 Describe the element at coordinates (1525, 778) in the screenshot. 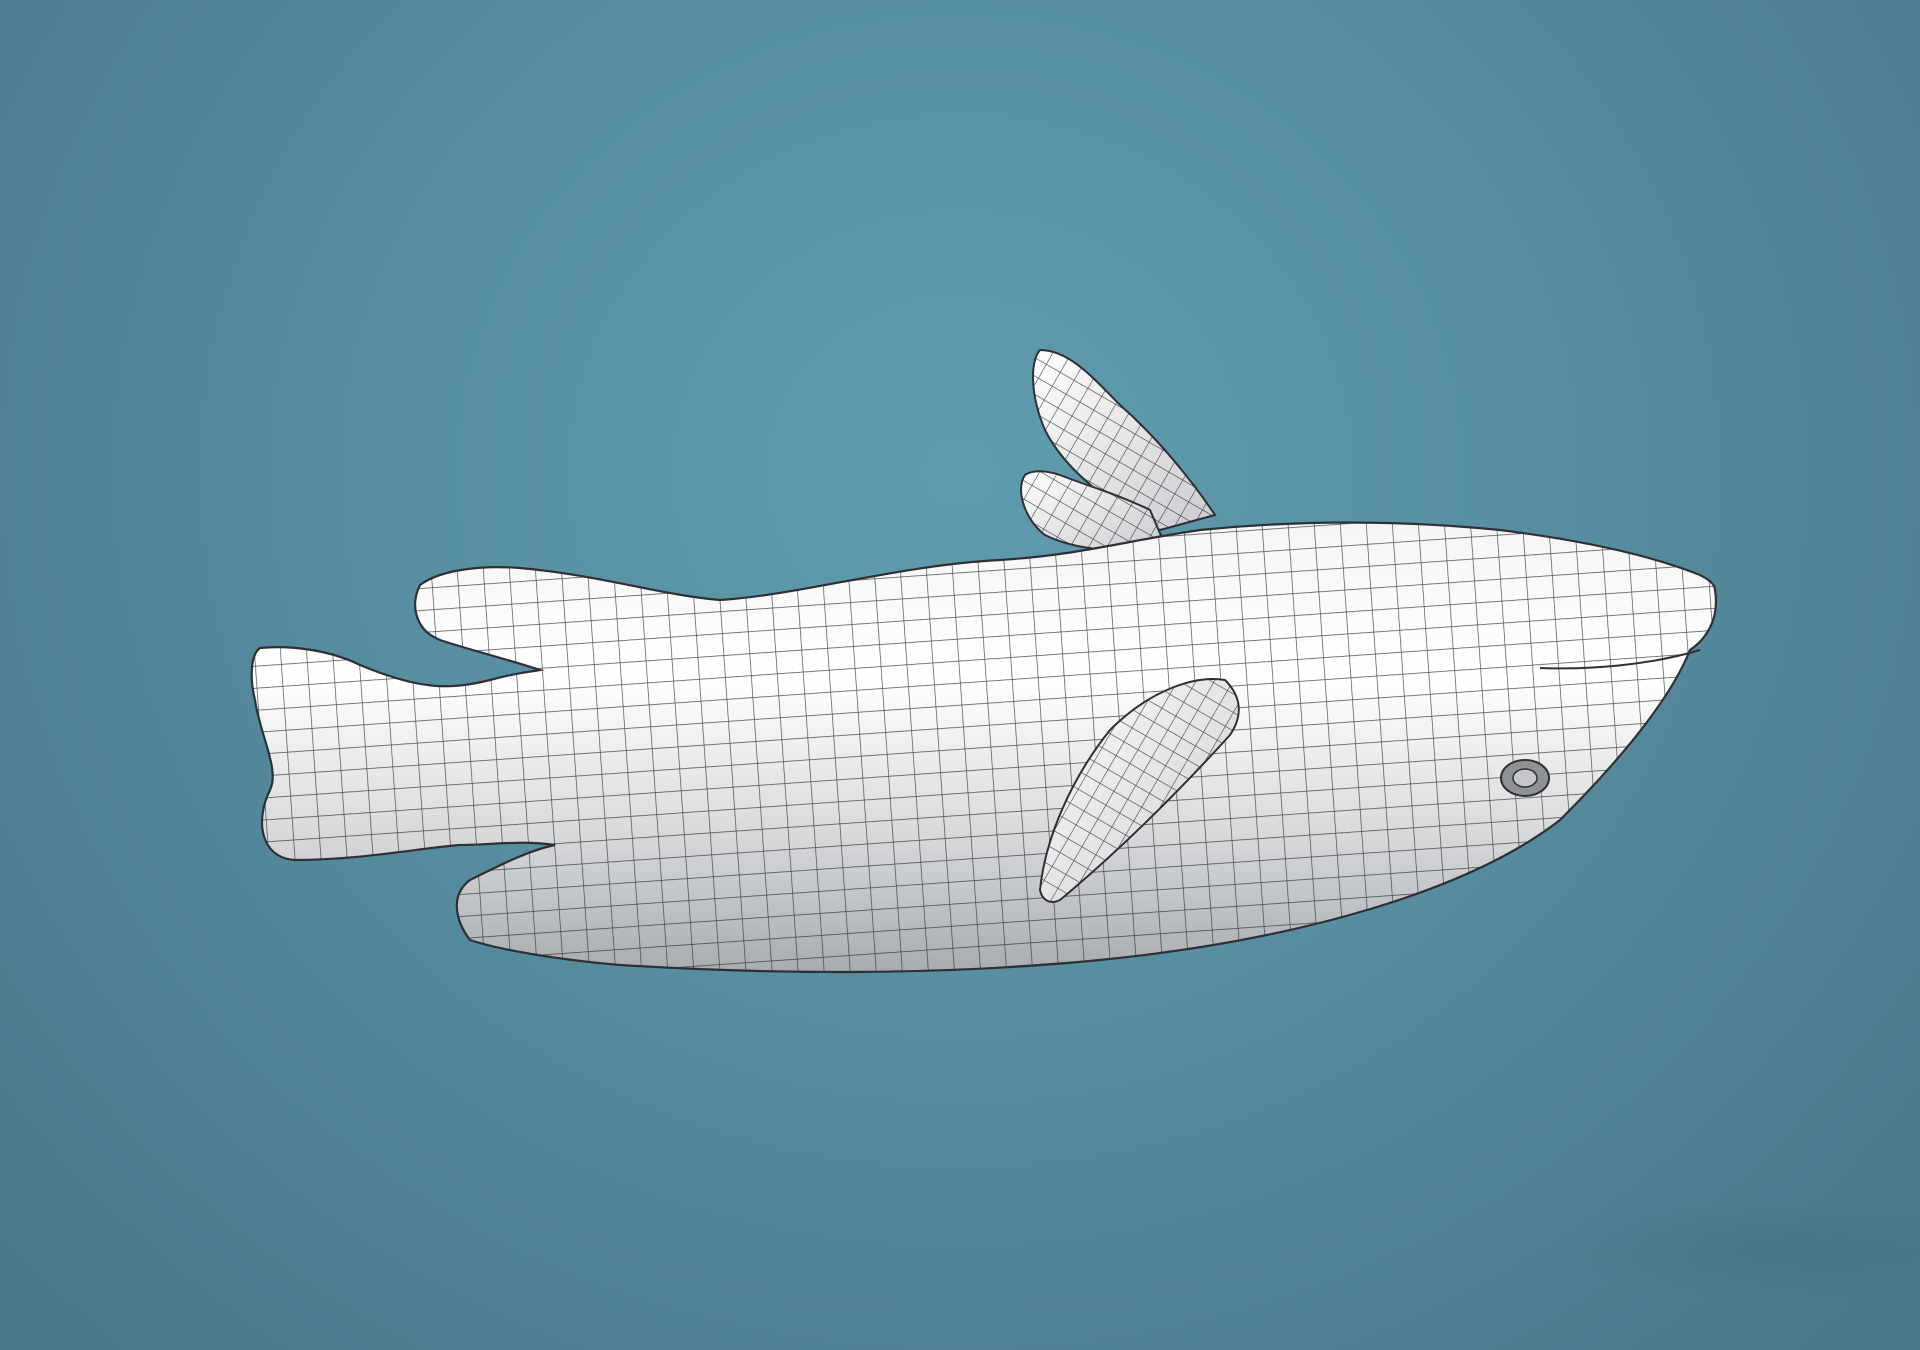

I see `eye` at that location.